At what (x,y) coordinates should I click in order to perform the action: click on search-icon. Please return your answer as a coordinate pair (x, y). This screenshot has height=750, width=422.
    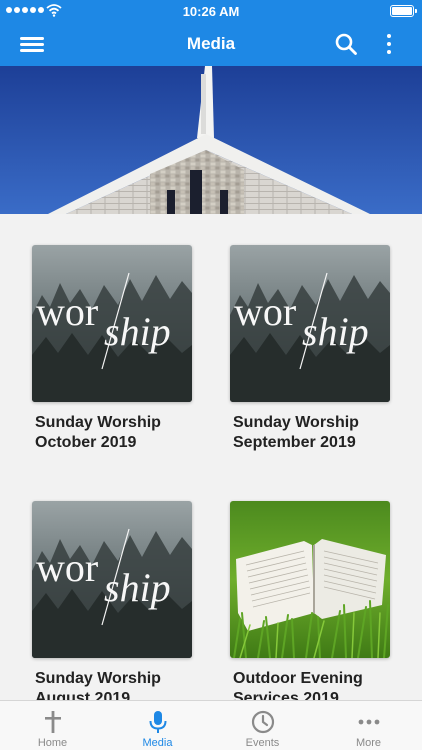
    Looking at the image, I should click on (346, 44).